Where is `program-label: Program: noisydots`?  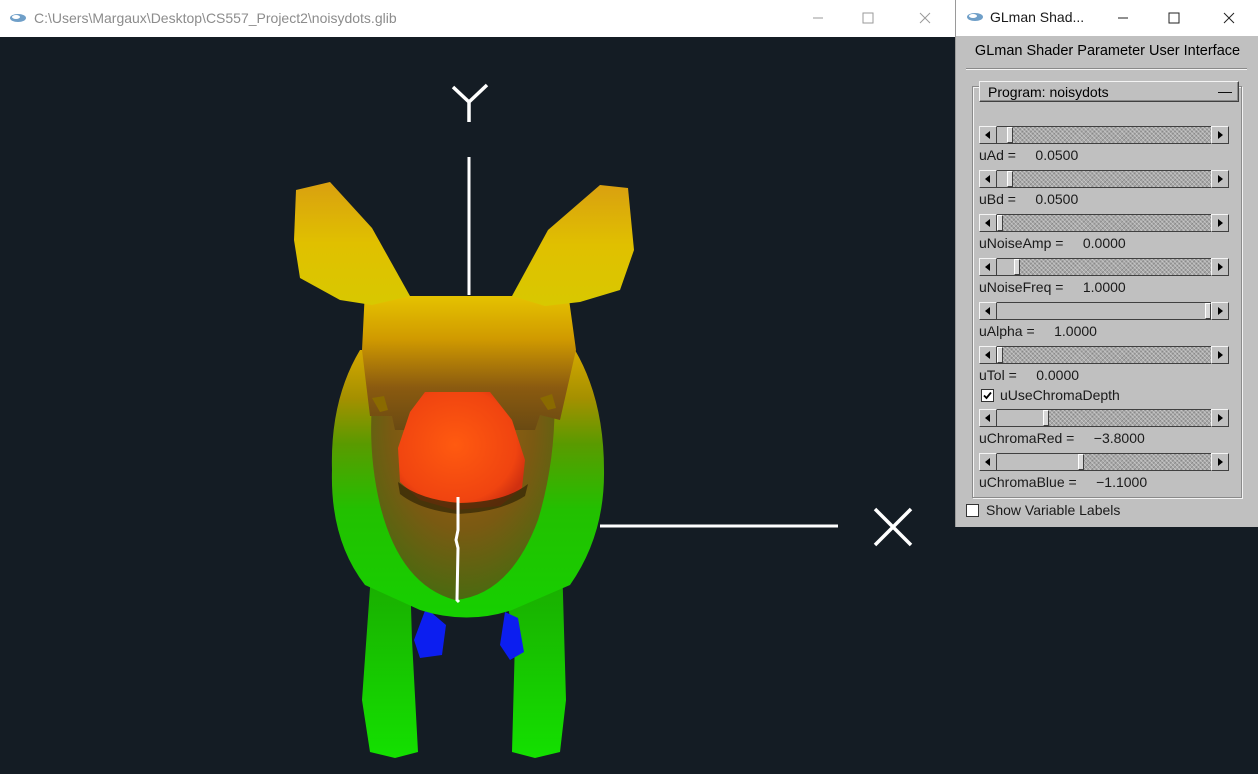
program-label: Program: noisydots is located at coordinates (1048, 92).